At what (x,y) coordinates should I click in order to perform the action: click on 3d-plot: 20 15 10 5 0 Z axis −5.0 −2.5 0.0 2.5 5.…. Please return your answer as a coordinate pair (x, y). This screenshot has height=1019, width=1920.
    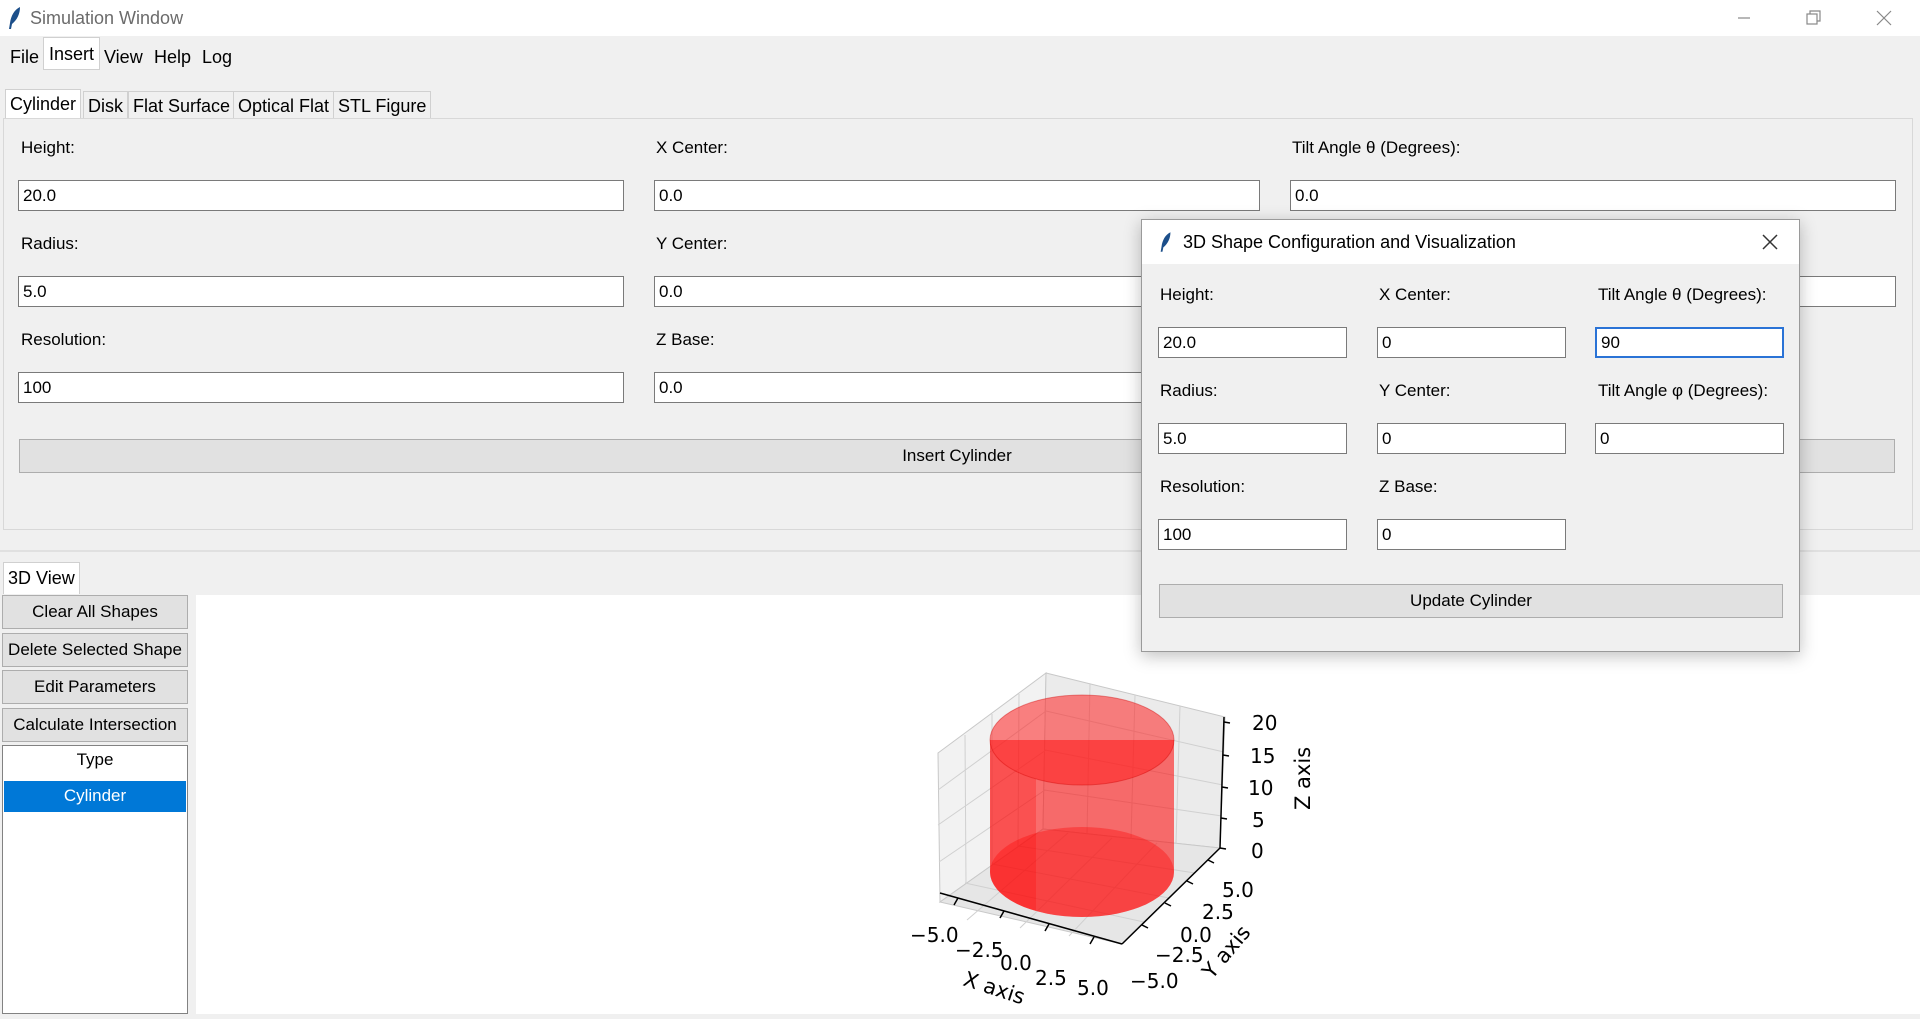
    Looking at the image, I should click on (1112, 840).